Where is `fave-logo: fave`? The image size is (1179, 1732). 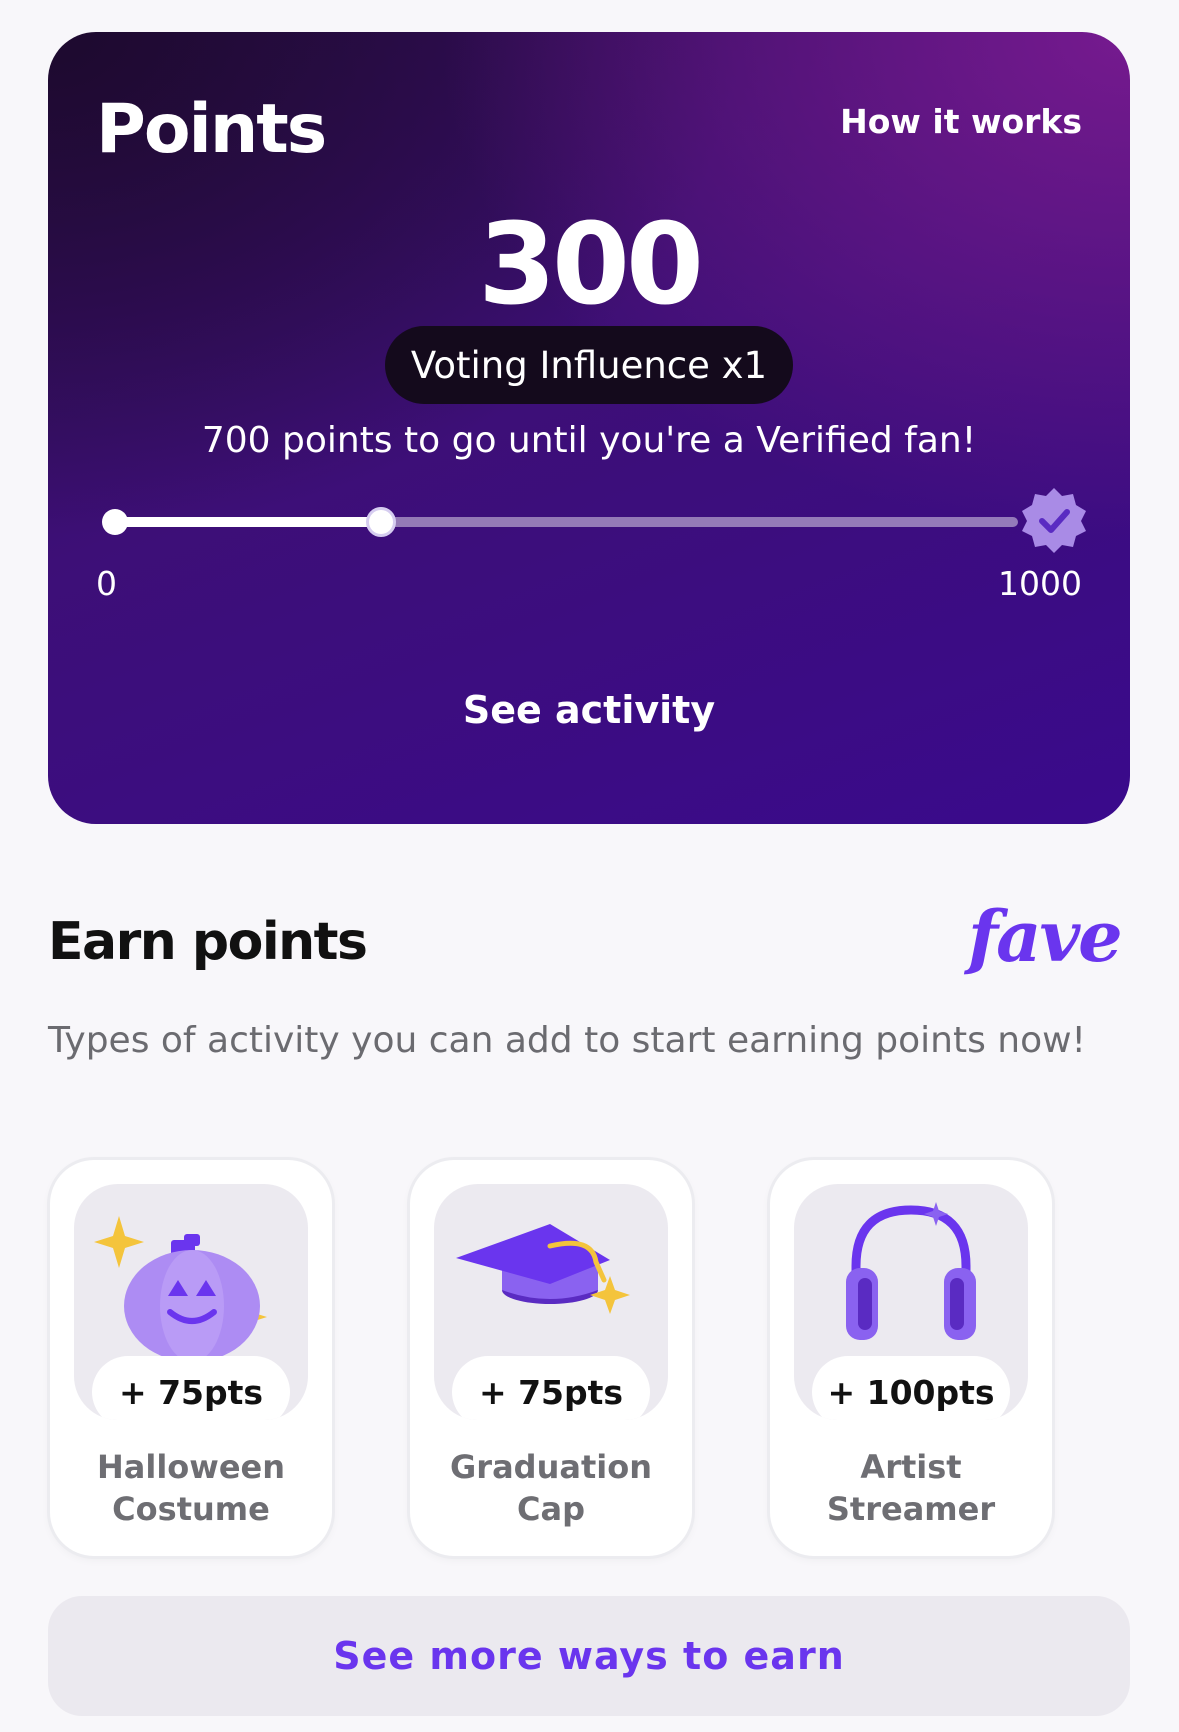
fave-logo: fave is located at coordinates (1045, 936).